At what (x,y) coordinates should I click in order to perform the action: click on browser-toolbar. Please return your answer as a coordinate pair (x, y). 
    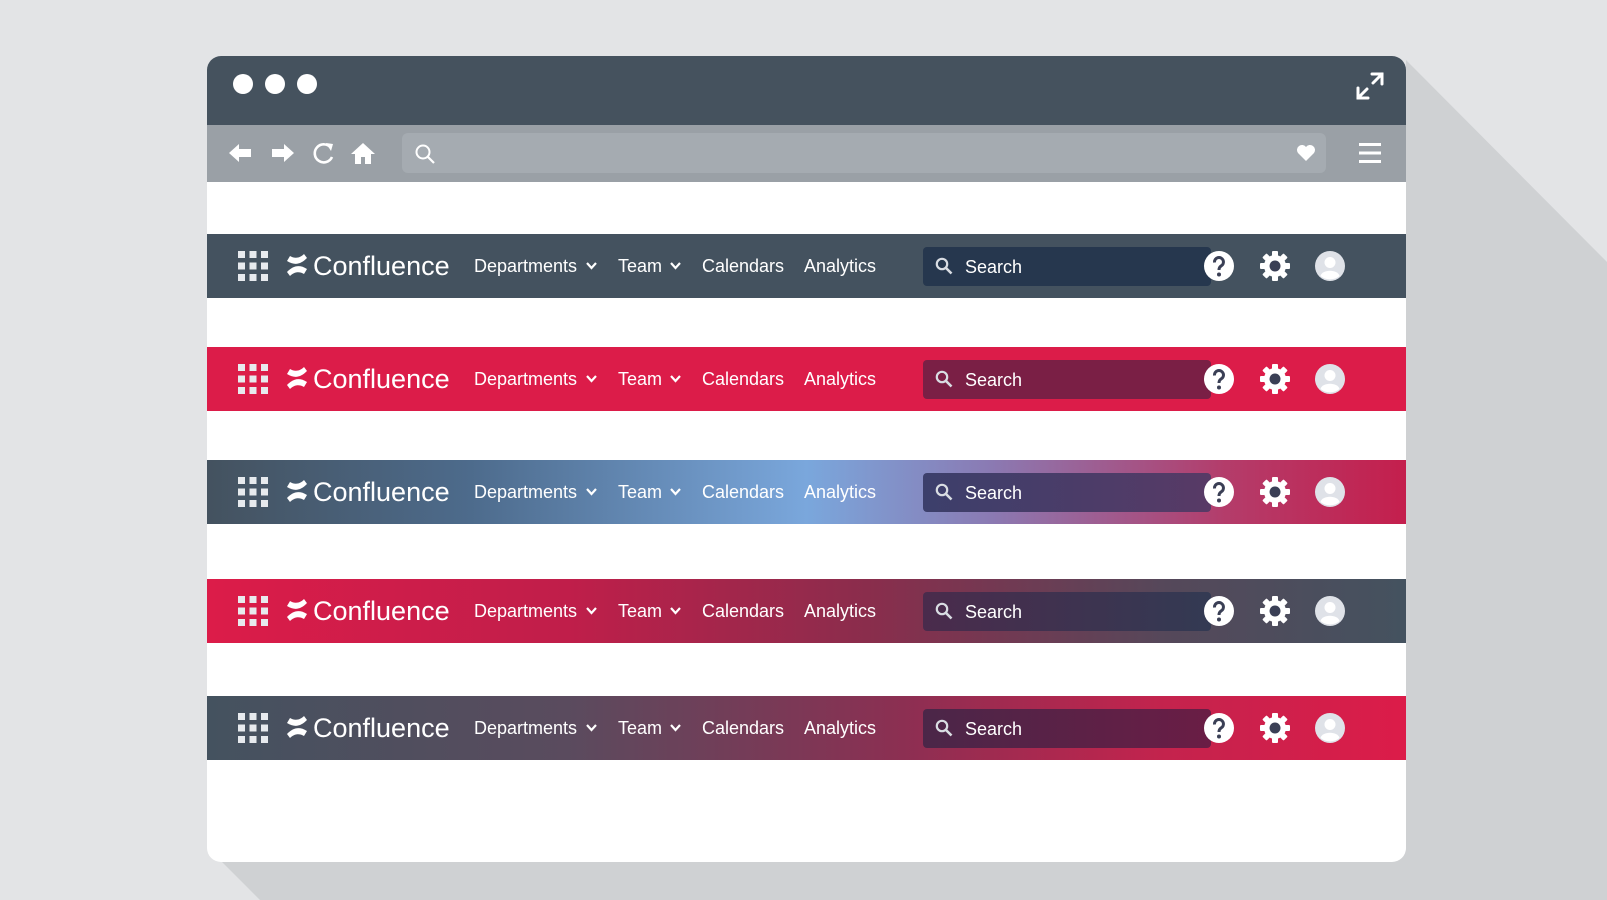
    Looking at the image, I should click on (806, 153).